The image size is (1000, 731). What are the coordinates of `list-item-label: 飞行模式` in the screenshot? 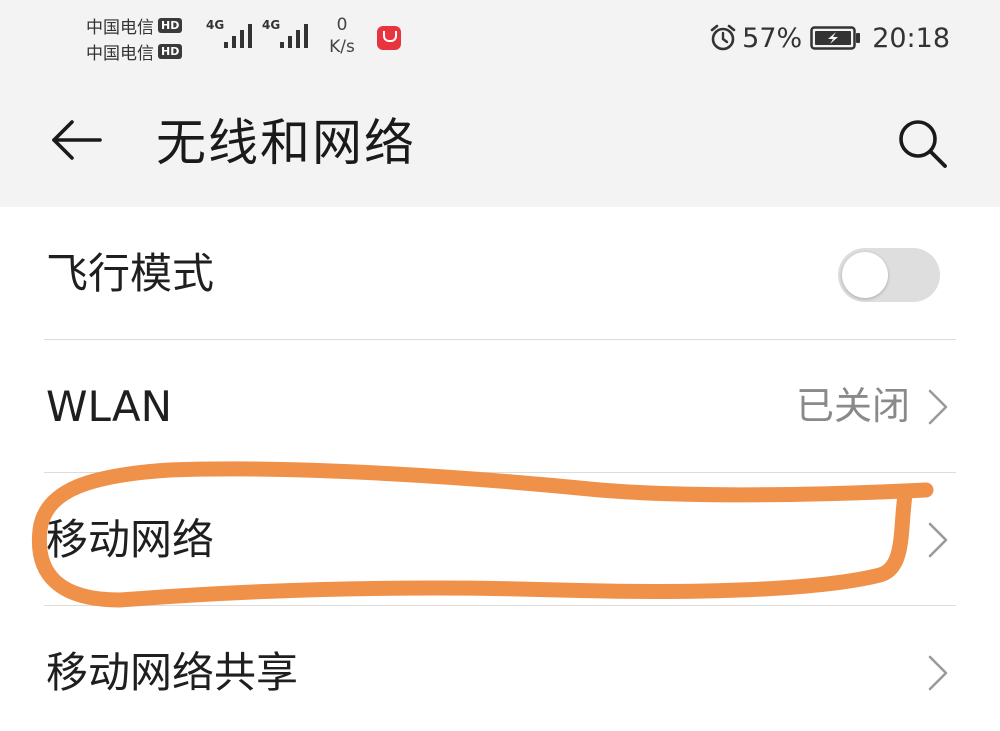 It's located at (130, 273).